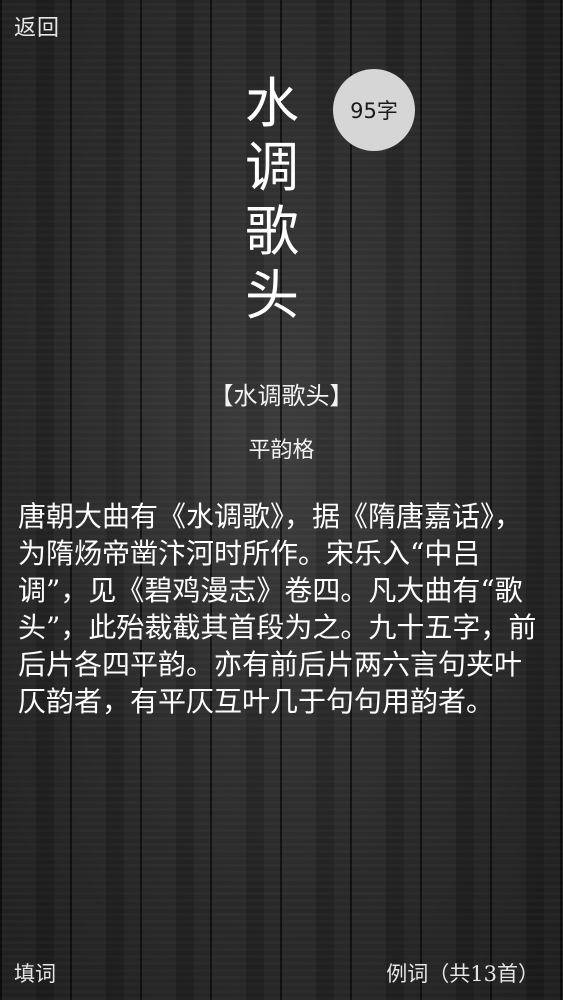 This screenshot has height=1000, width=563. What do you see at coordinates (272, 295) in the screenshot?
I see `title-char: 头` at bounding box center [272, 295].